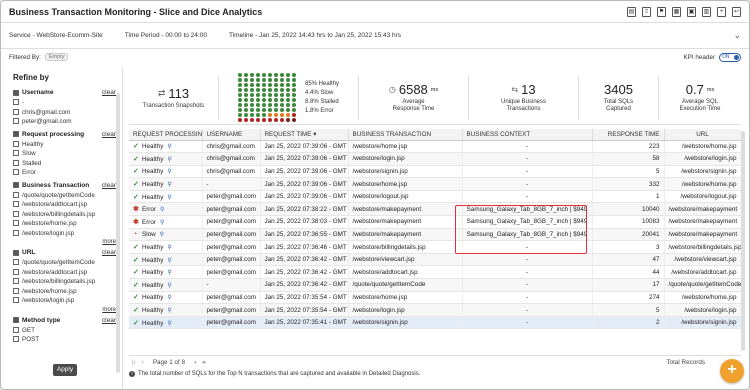 Image resolution: width=750 pixels, height=390 pixels. Describe the element at coordinates (64, 154) in the screenshot. I see `facet-option: Slow` at that location.